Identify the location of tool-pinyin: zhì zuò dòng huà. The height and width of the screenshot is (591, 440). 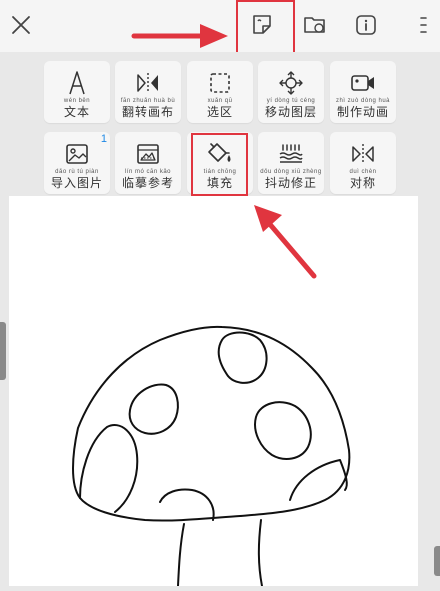
(363, 101).